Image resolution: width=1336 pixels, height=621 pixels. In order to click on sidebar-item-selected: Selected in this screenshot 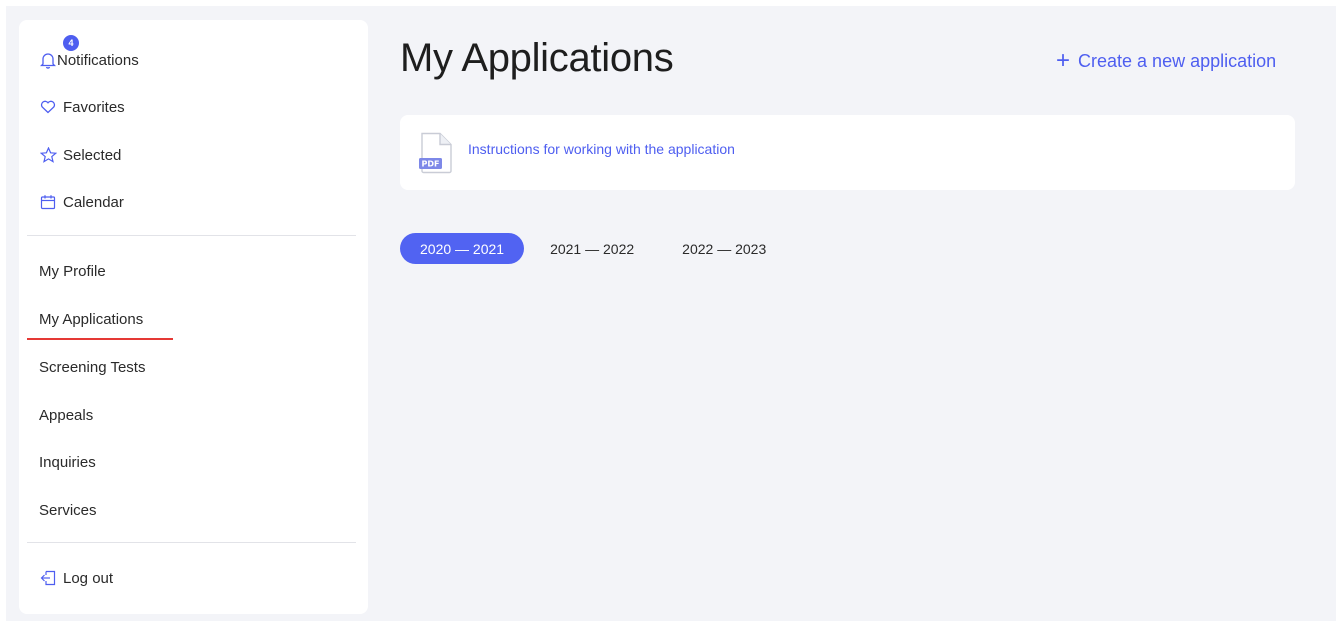, I will do `click(80, 155)`.